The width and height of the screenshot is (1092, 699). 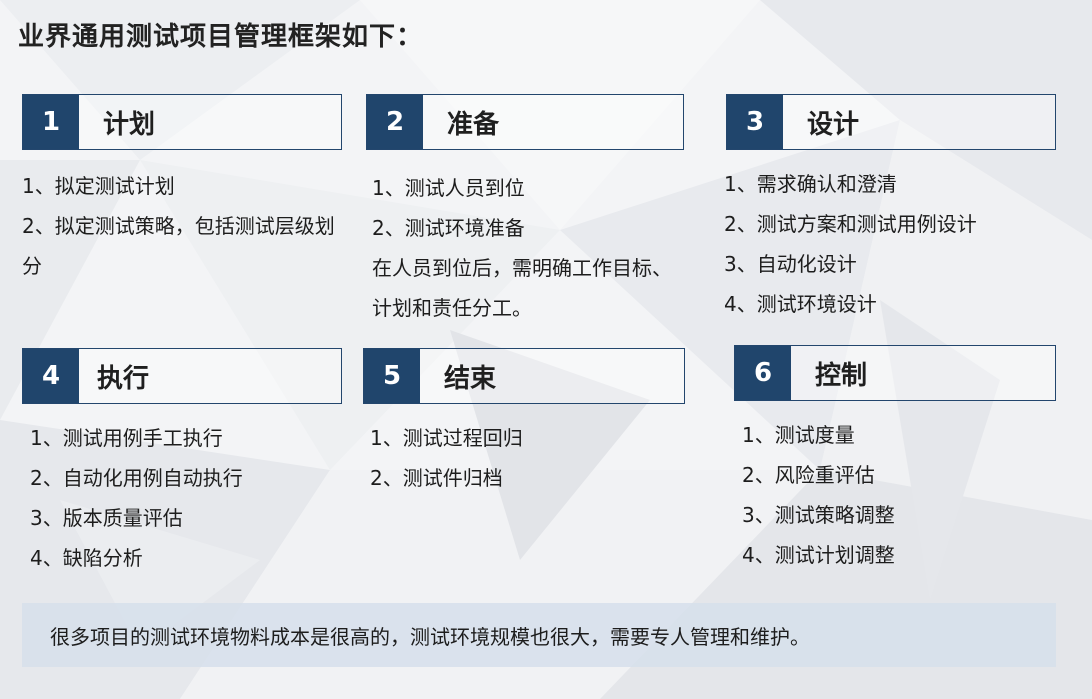 I want to click on section-title: 控制, so click(x=841, y=375).